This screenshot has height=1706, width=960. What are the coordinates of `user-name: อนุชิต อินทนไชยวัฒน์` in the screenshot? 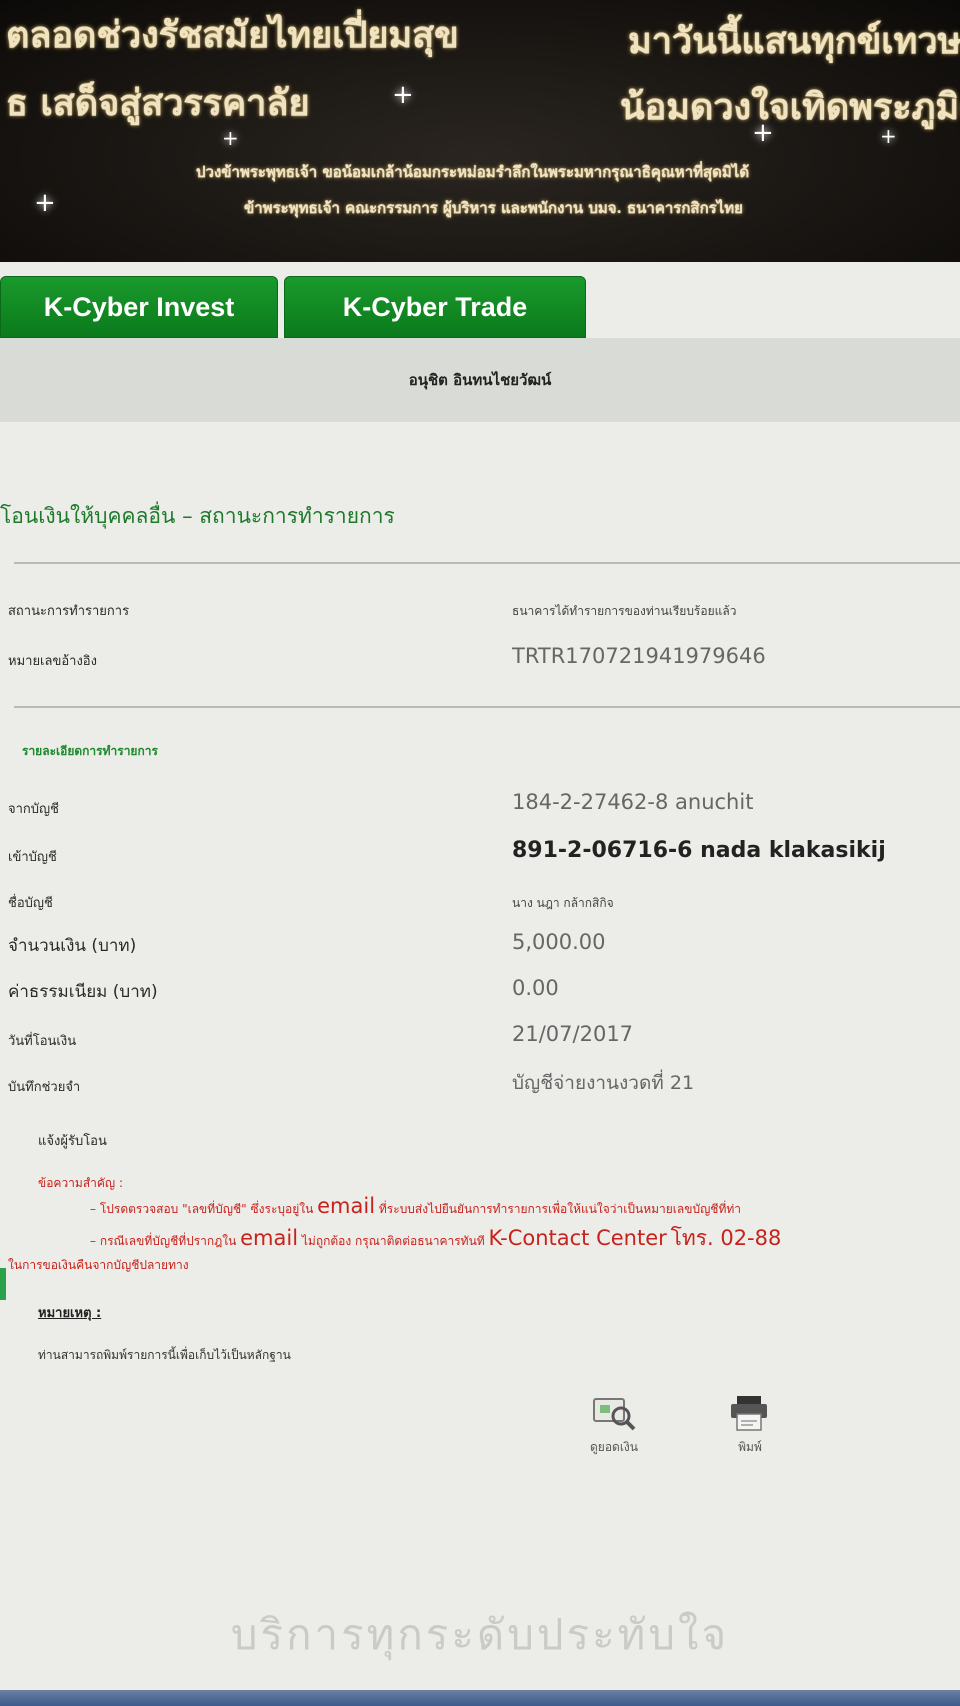 It's located at (480, 380).